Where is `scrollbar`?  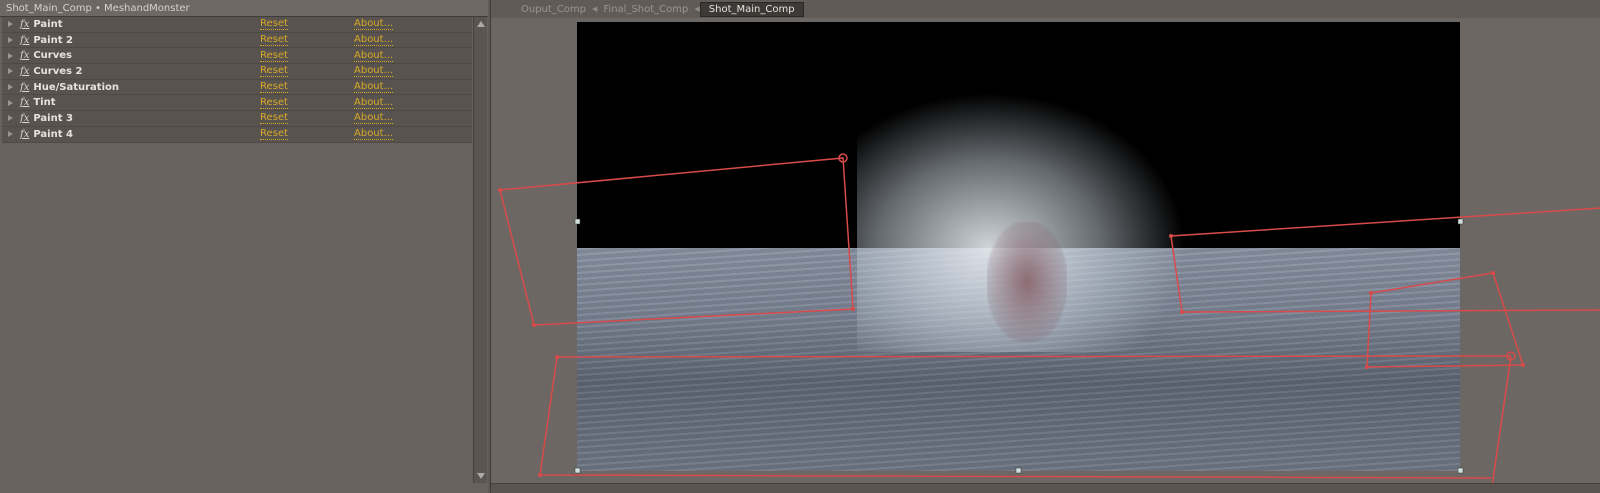 scrollbar is located at coordinates (480, 250).